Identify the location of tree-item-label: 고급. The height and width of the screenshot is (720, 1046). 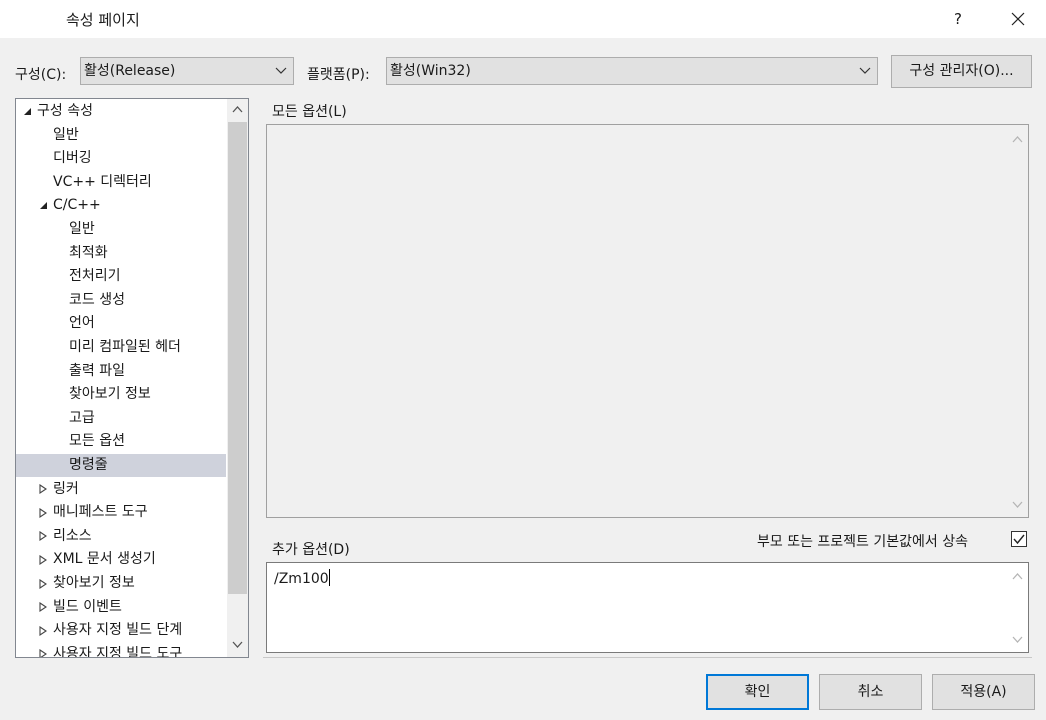
(82, 417).